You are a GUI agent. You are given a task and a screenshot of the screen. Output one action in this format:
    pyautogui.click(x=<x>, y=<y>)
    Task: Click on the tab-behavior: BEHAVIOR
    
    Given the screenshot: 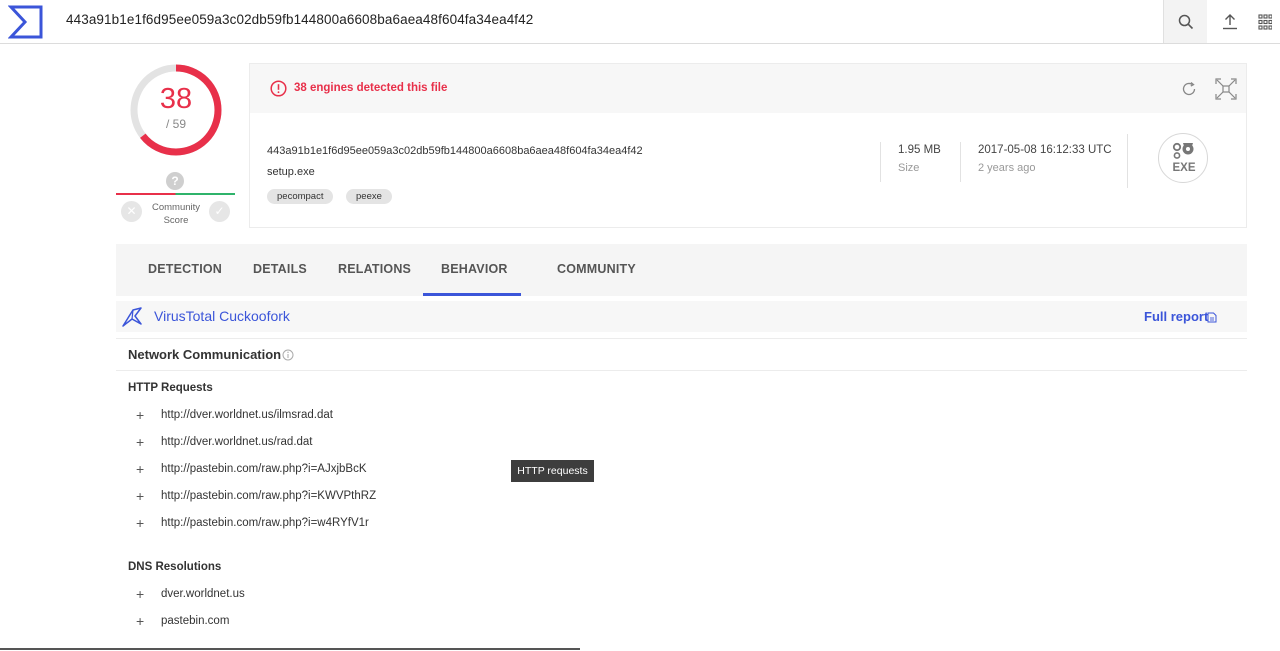 What is the action you would take?
    pyautogui.click(x=474, y=269)
    